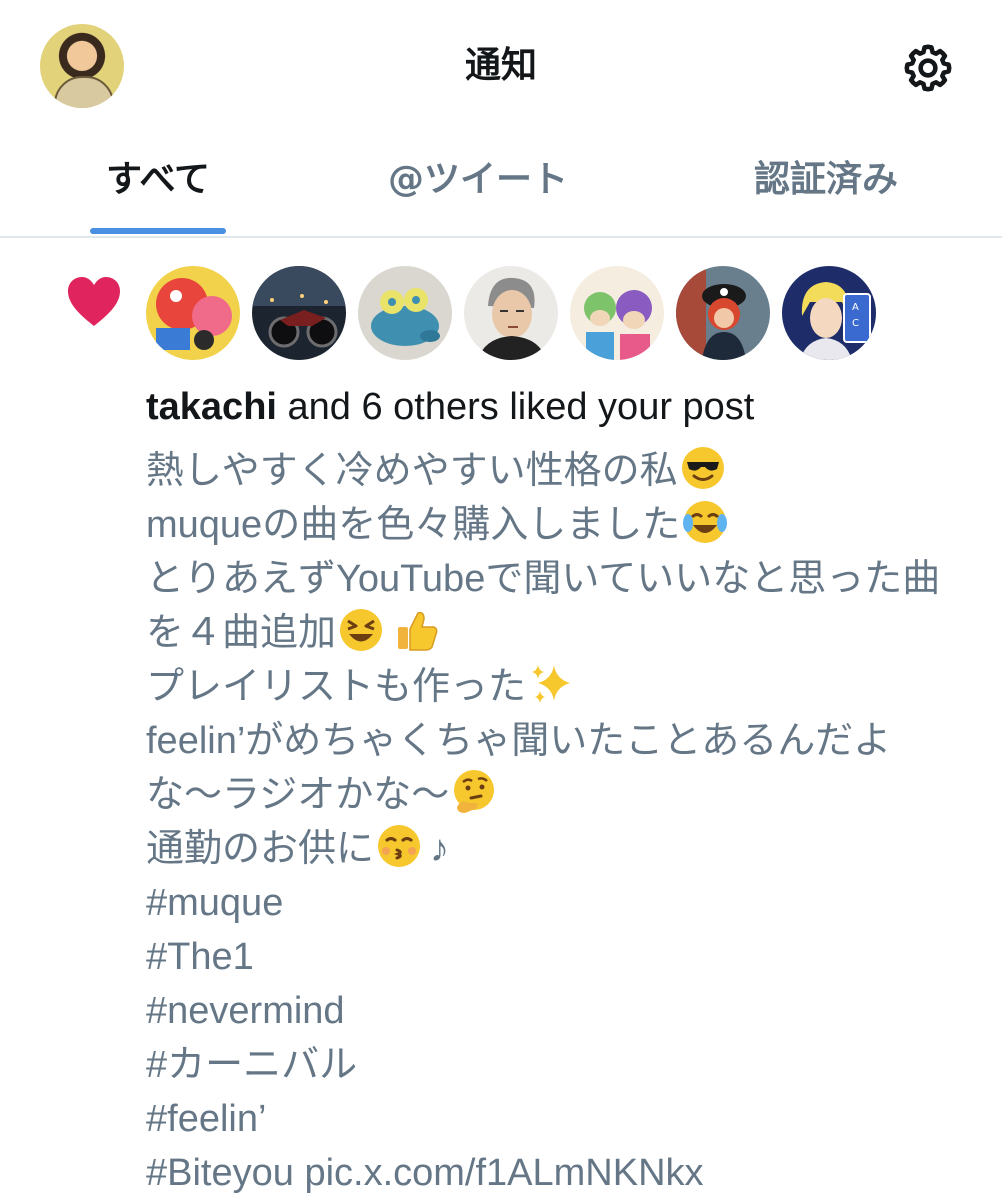  Describe the element at coordinates (215, 903) in the screenshot. I see `hashtag-text: #muque` at that location.